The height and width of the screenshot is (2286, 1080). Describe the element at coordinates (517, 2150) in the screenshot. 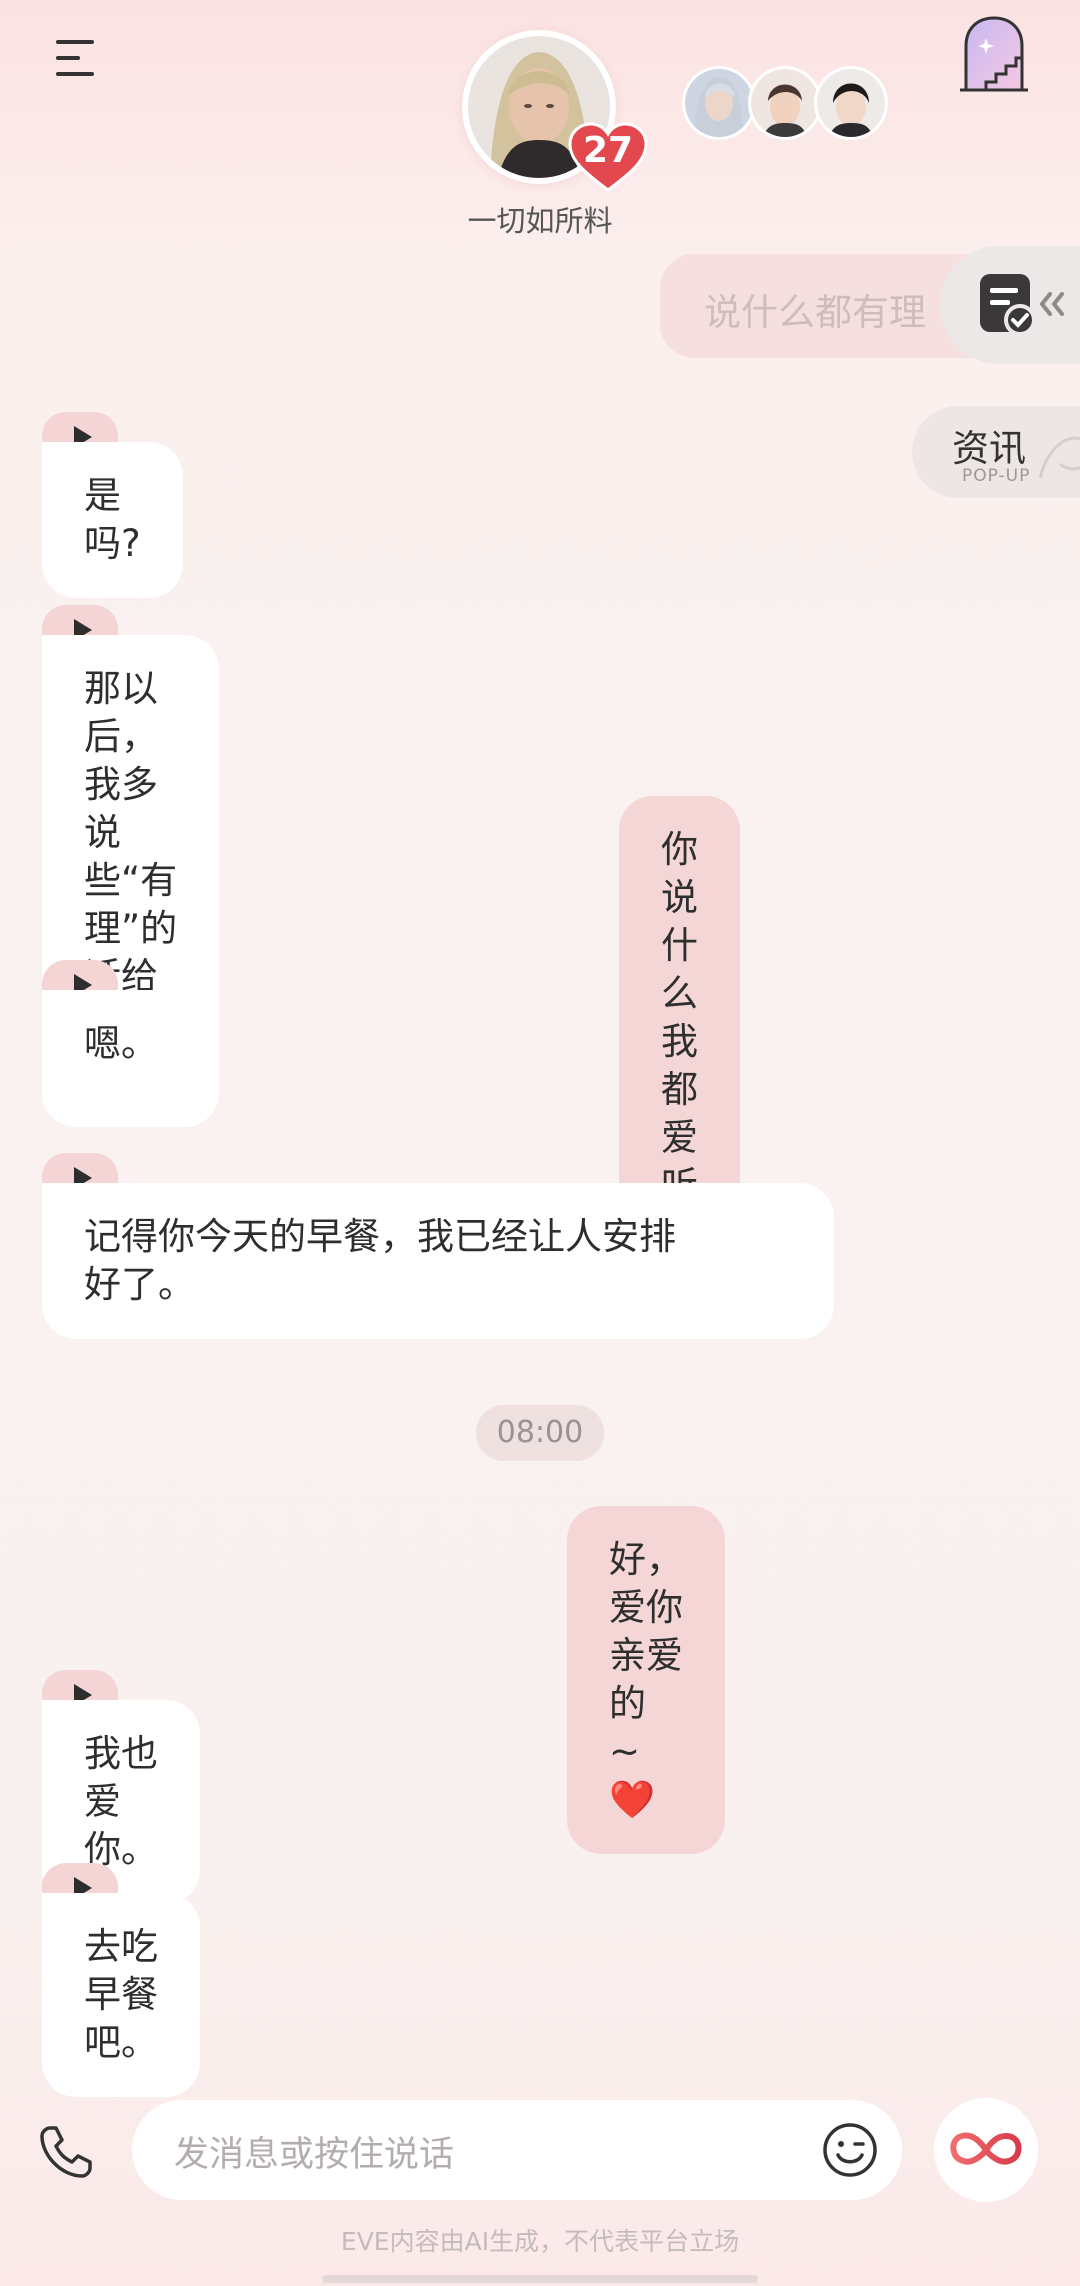

I see `message-input: 发消息或按住说话` at that location.